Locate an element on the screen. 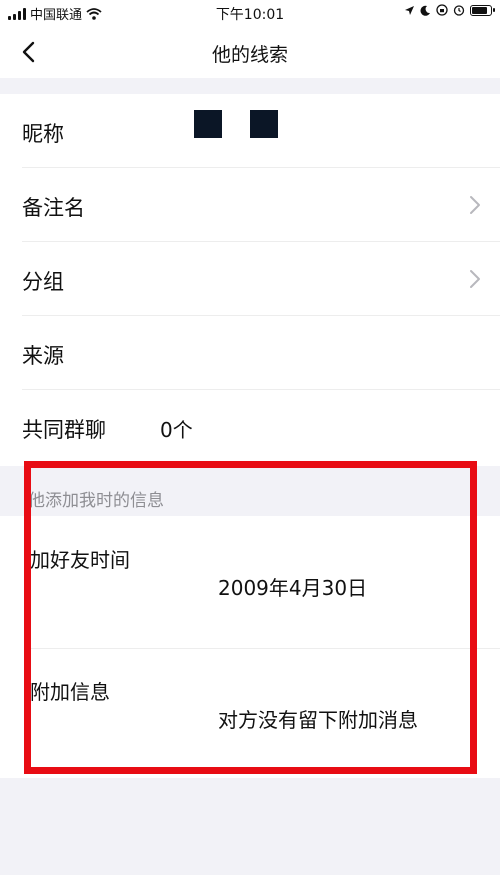 Image resolution: width=500 pixels, height=875 pixels. location-icon is located at coordinates (409, 10).